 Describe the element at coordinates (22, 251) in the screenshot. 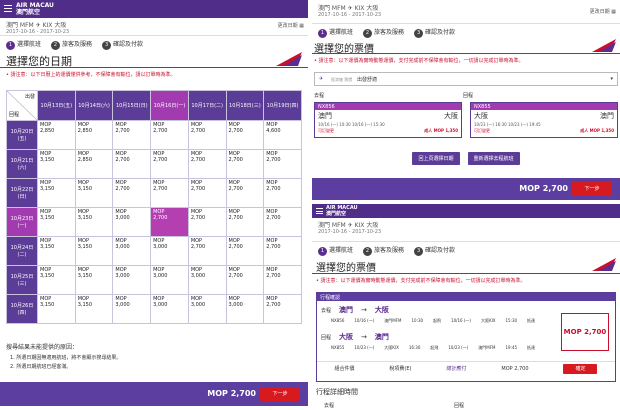

I see `row-header: 10月24日(二)` at that location.